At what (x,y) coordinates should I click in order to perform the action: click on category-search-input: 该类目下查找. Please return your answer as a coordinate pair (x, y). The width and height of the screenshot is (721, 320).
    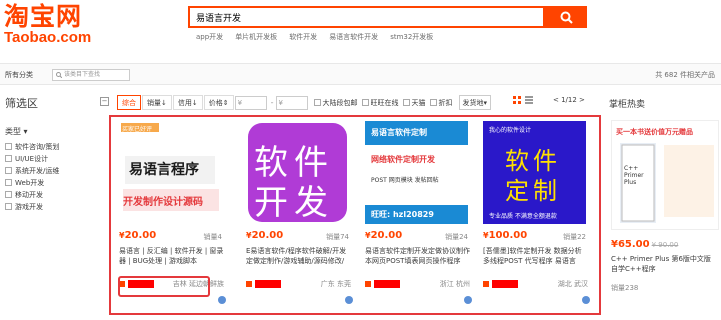
    Looking at the image, I should click on (91, 75).